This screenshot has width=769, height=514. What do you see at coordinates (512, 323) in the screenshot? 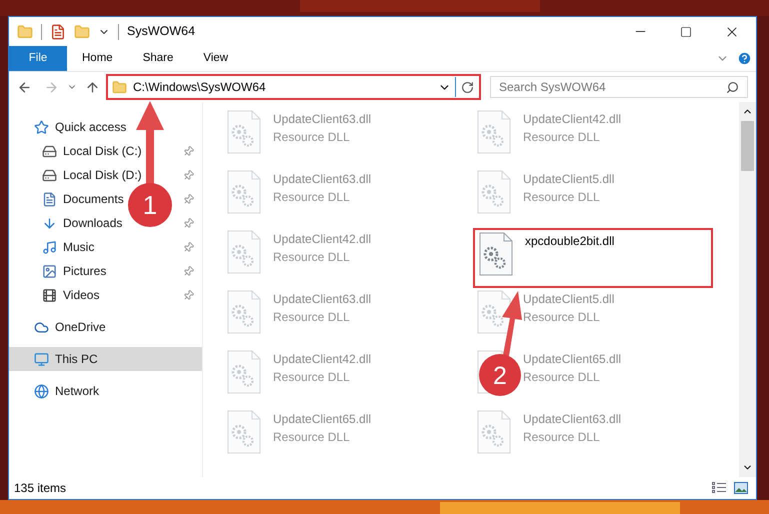
I see `annotation-arrow` at bounding box center [512, 323].